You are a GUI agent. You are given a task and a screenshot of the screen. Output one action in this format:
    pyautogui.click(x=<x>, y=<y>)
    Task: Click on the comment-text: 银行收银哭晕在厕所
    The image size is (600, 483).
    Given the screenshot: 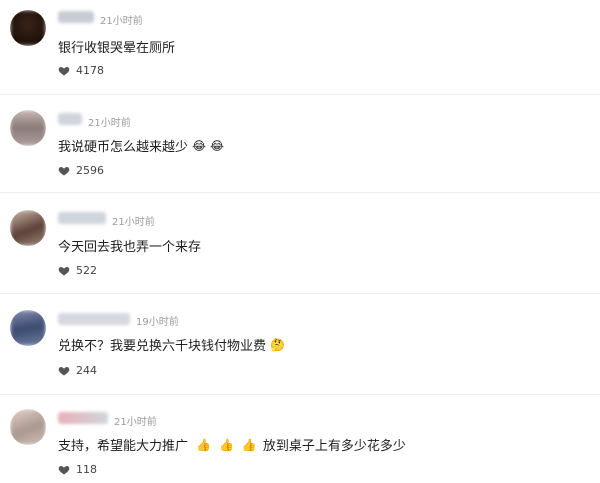 What is the action you would take?
    pyautogui.click(x=116, y=46)
    